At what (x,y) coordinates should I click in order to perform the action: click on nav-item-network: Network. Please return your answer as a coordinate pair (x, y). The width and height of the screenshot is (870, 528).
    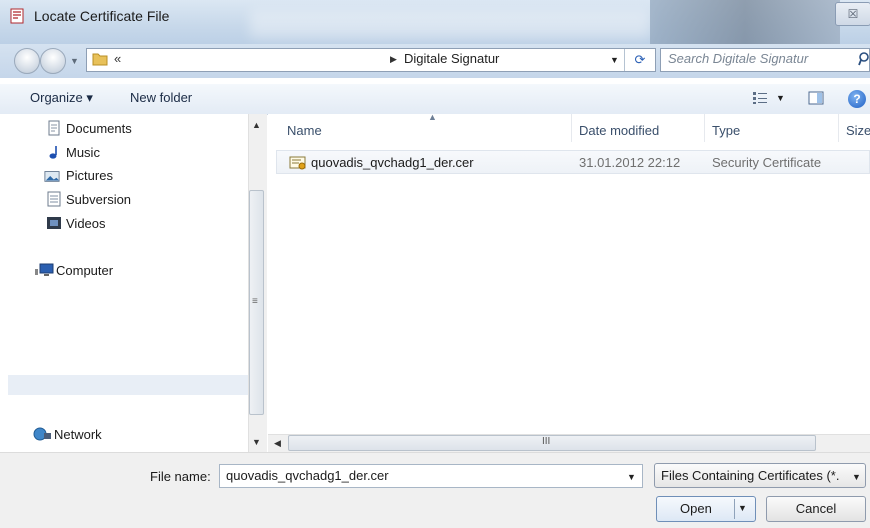
    Looking at the image, I should click on (78, 434).